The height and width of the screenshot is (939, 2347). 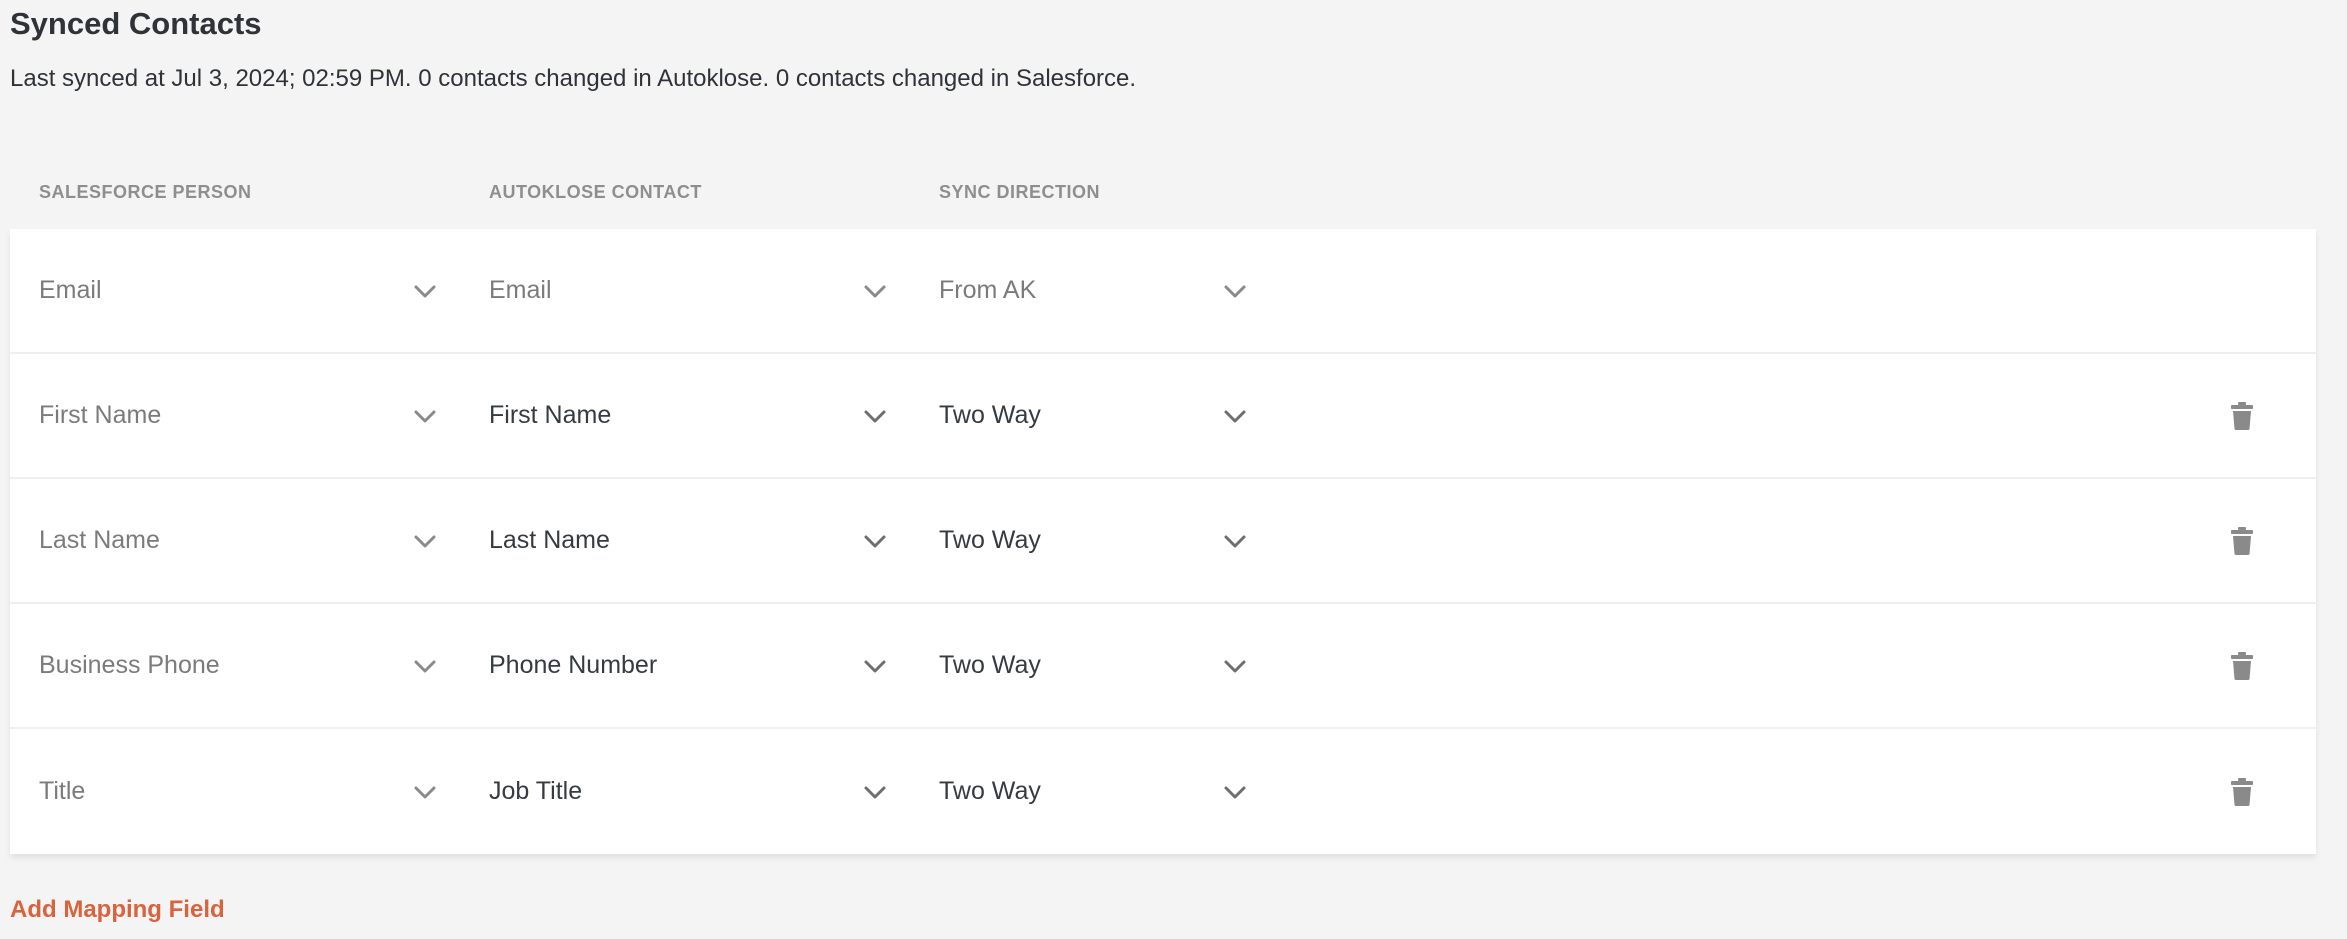 I want to click on salesforce-field-value: Email, so click(x=70, y=290).